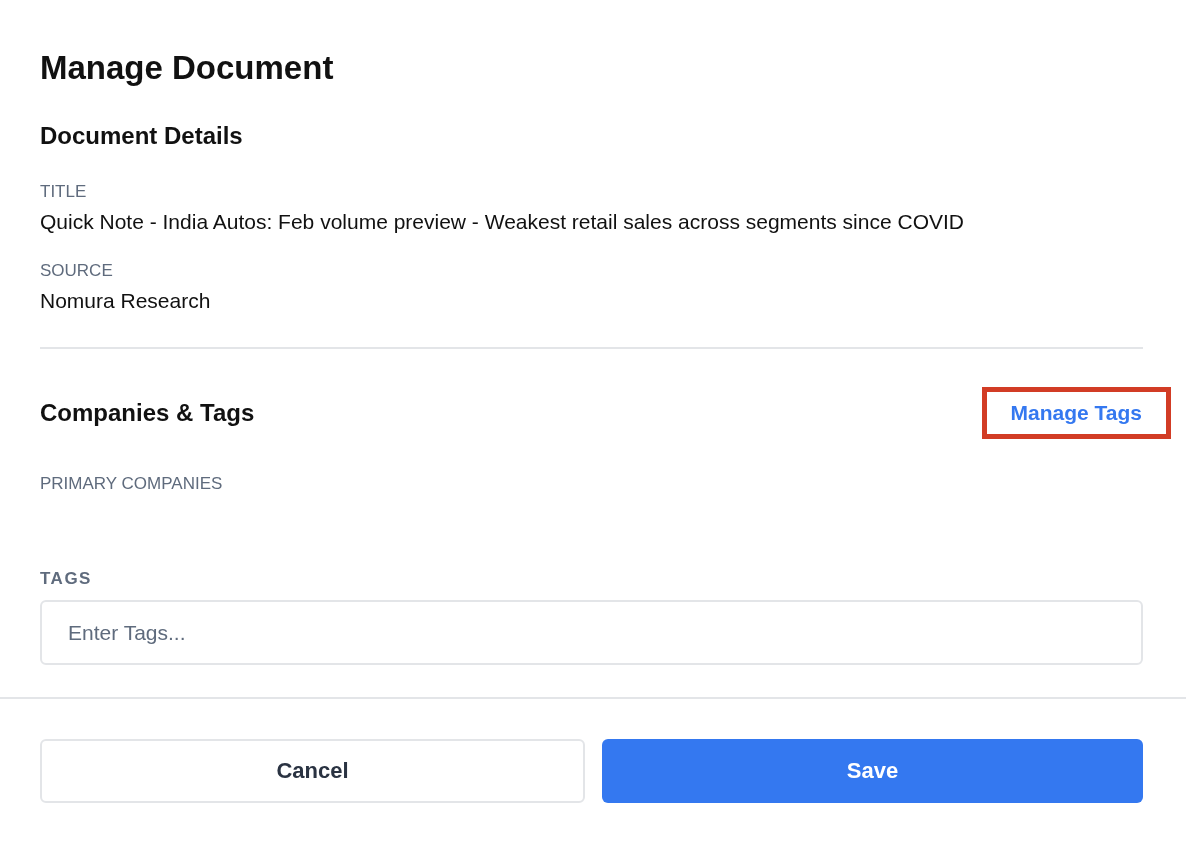 The height and width of the screenshot is (858, 1186). Describe the element at coordinates (64, 192) in the screenshot. I see `field-label: TITLE` at that location.